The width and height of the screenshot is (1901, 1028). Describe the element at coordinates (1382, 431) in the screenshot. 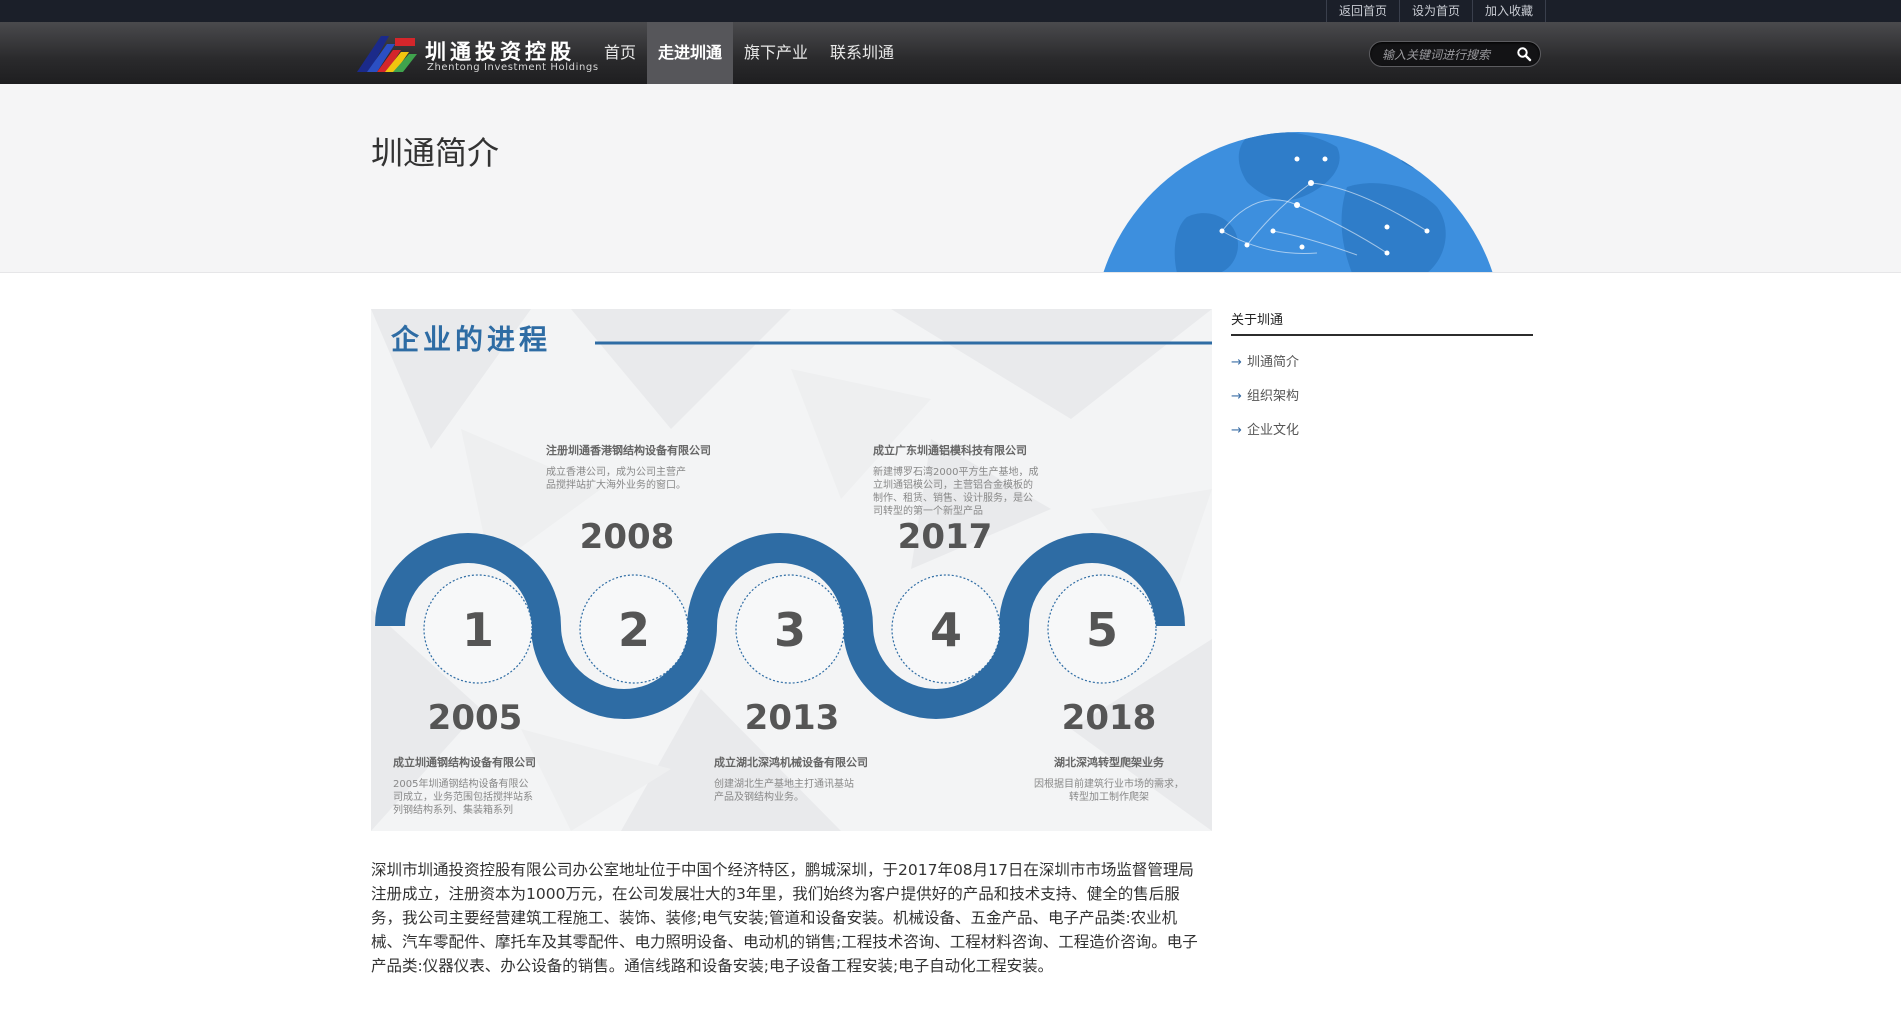

I see `sidebar-item-culture: → 企业文化` at that location.